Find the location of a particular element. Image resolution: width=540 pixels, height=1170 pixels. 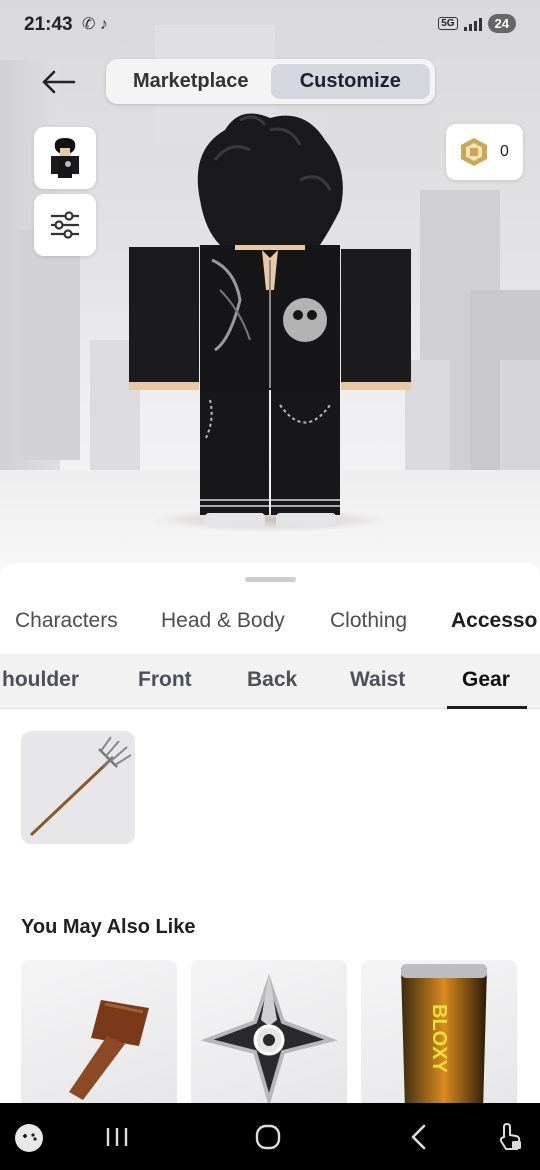

tab-shoulder: houlder is located at coordinates (40, 680).